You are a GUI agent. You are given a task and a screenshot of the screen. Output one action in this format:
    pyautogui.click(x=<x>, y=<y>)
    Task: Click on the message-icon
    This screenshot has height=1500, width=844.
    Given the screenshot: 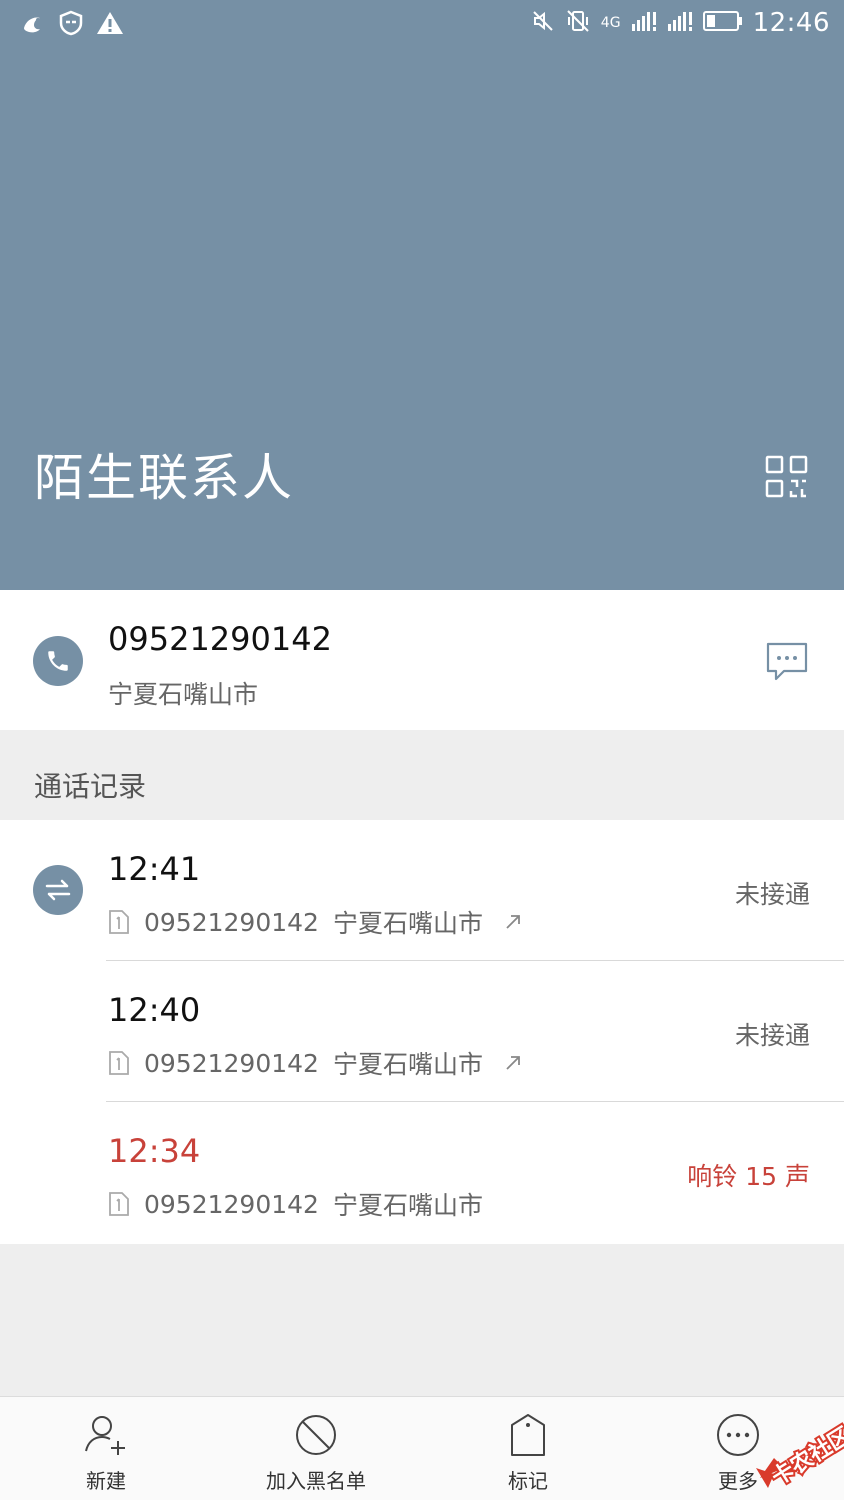 What is the action you would take?
    pyautogui.click(x=787, y=661)
    